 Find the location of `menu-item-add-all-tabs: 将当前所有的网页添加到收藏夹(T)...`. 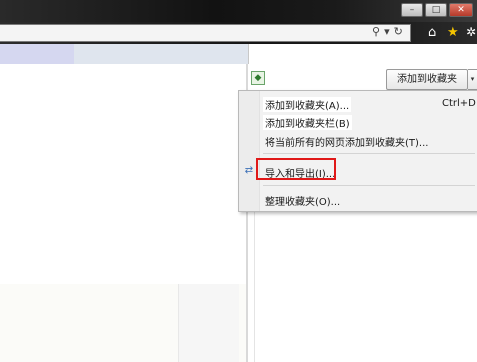

menu-item-add-all-tabs: 将当前所有的网页添加到收藏夹(T)... is located at coordinates (346, 141).